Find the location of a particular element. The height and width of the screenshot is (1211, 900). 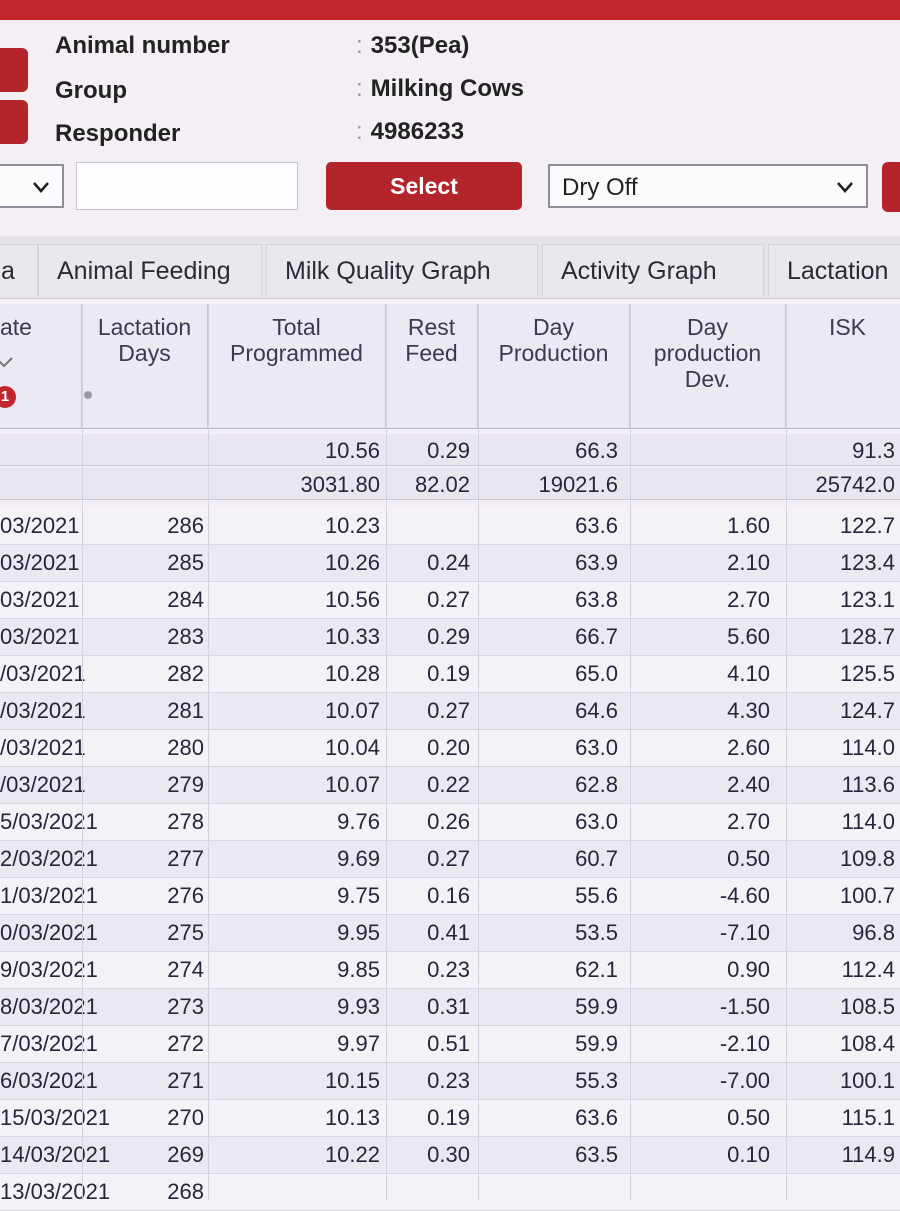

cell-lactation-days: 278 is located at coordinates (185, 821).